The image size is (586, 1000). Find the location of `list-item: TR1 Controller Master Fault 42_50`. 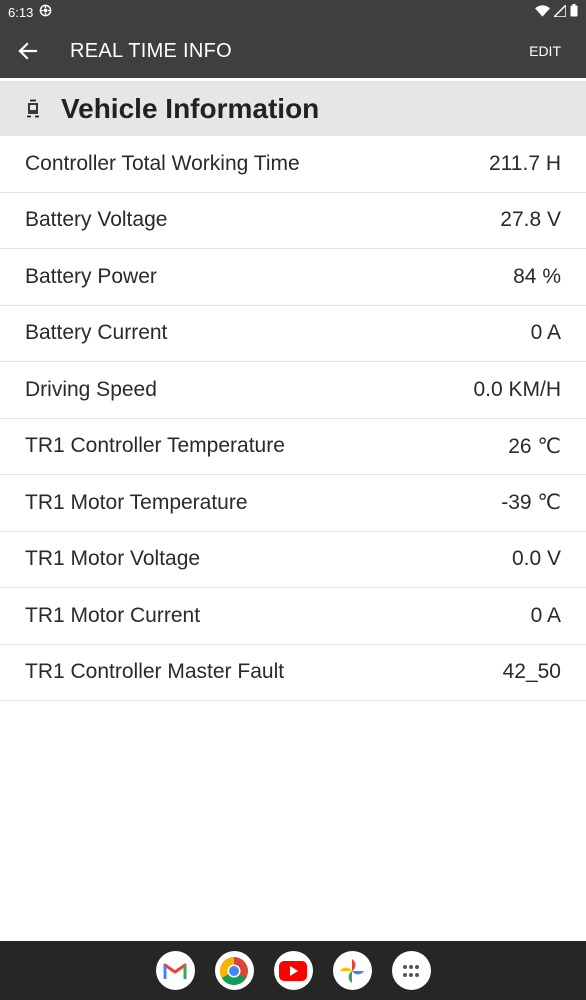

list-item: TR1 Controller Master Fault 42_50 is located at coordinates (293, 673).